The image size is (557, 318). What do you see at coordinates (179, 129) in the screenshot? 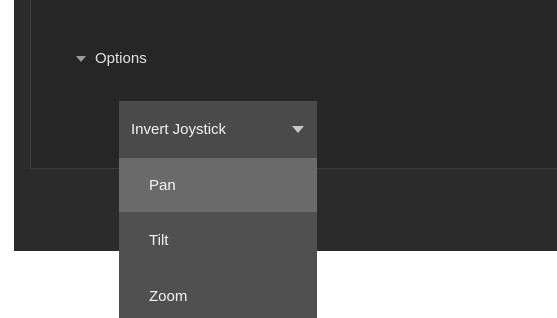
I see `select-value: Invert Joystick` at bounding box center [179, 129].